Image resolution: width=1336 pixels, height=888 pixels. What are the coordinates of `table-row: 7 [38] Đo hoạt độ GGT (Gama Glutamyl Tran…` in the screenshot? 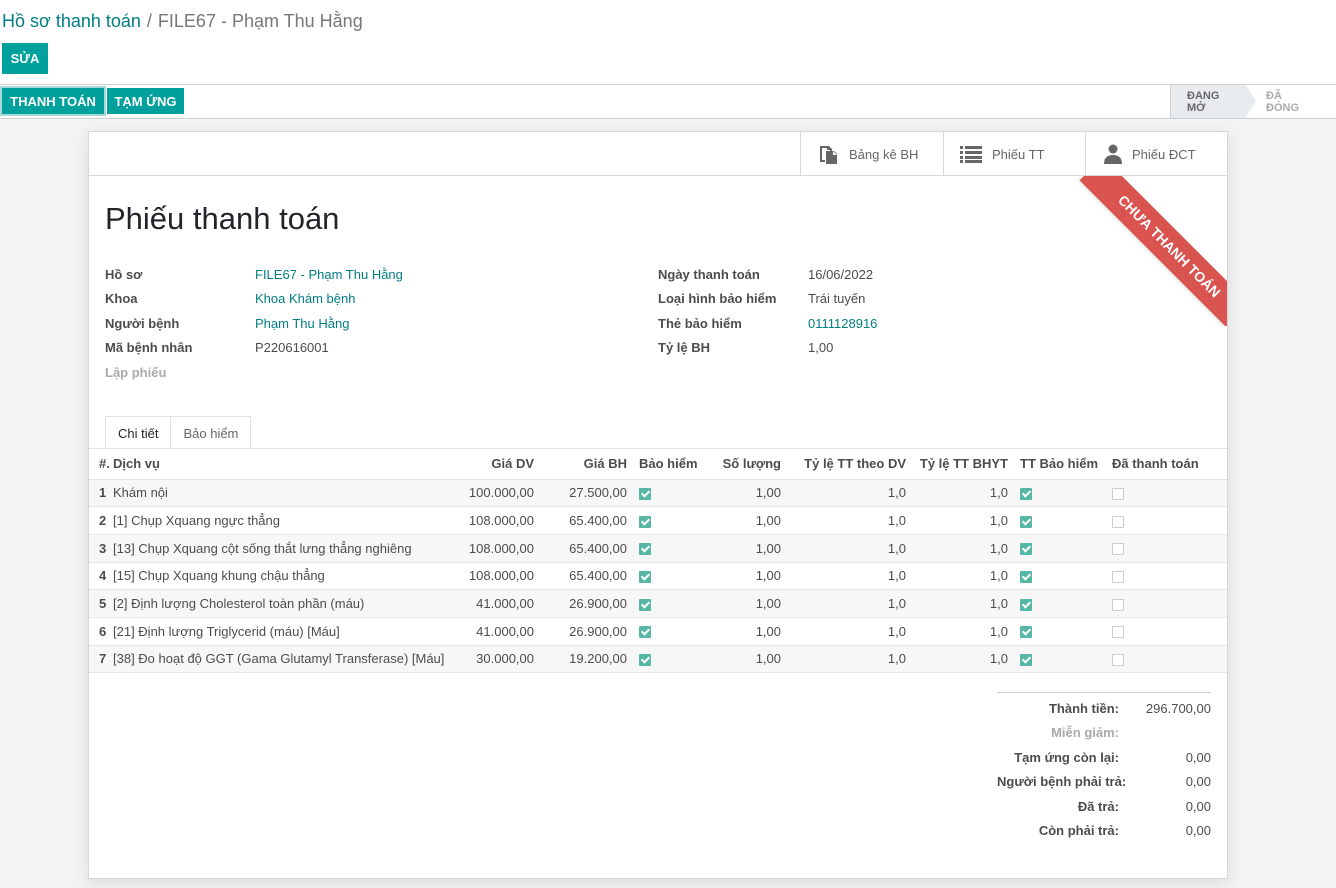 It's located at (658, 659).